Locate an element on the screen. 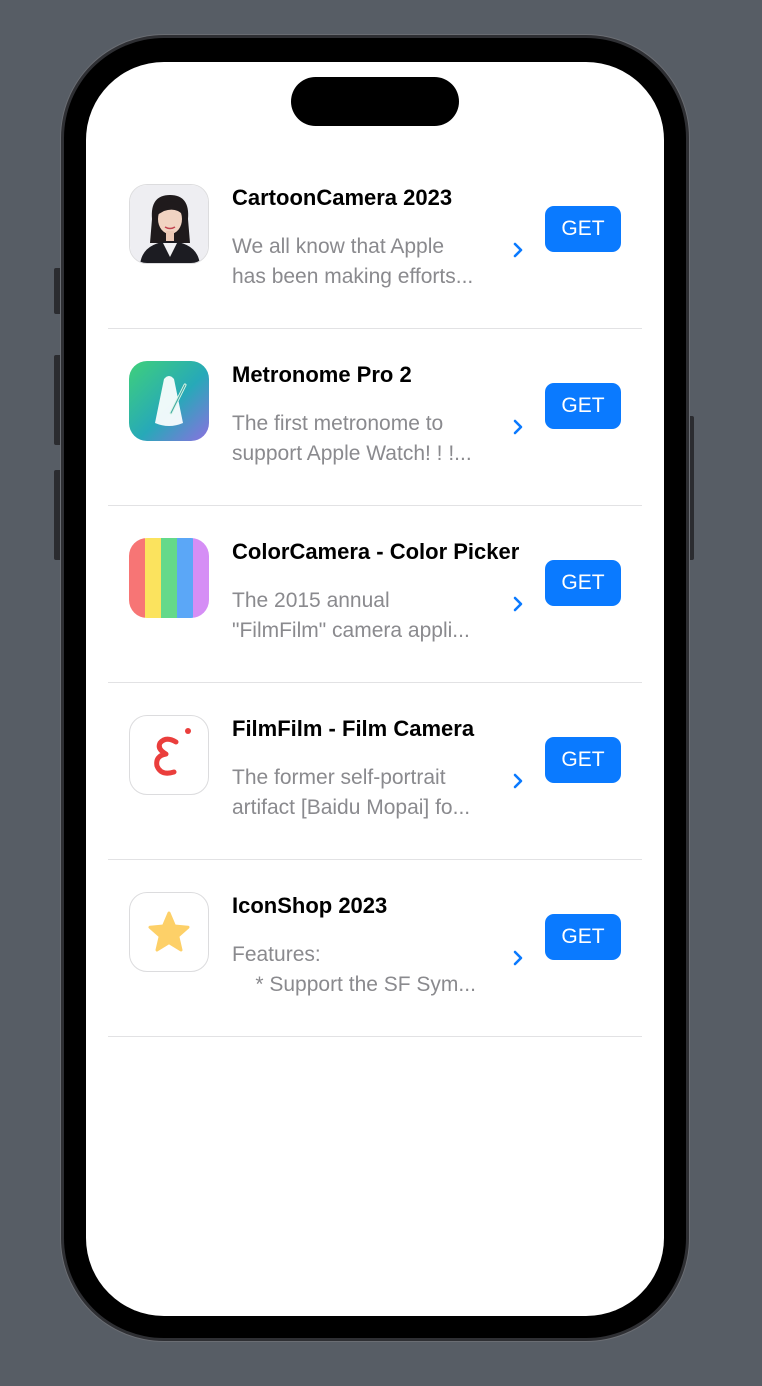 This screenshot has width=762, height=1386. dynamic-island is located at coordinates (375, 101).